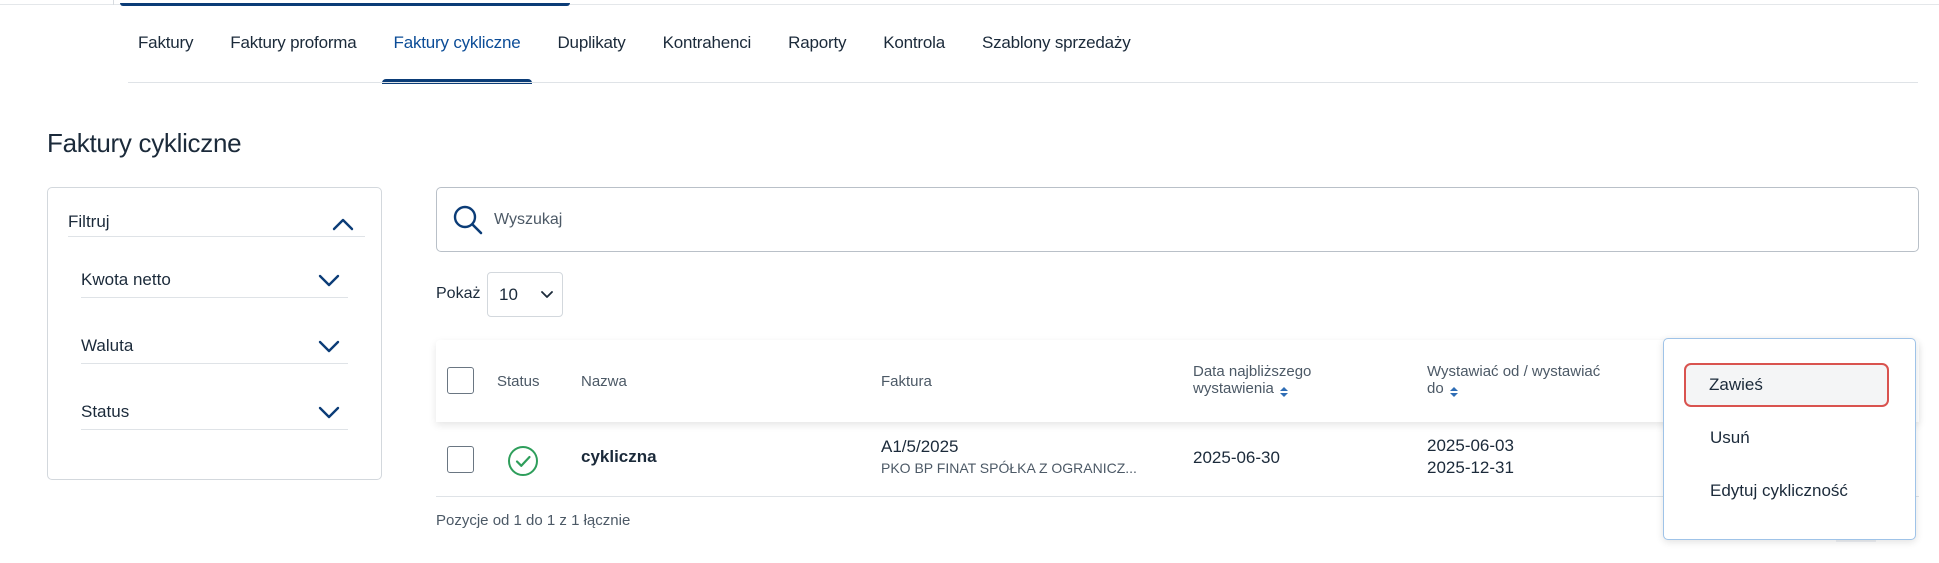 This screenshot has height=563, width=1939. Describe the element at coordinates (525, 294) in the screenshot. I see `page-size-select: 10` at that location.